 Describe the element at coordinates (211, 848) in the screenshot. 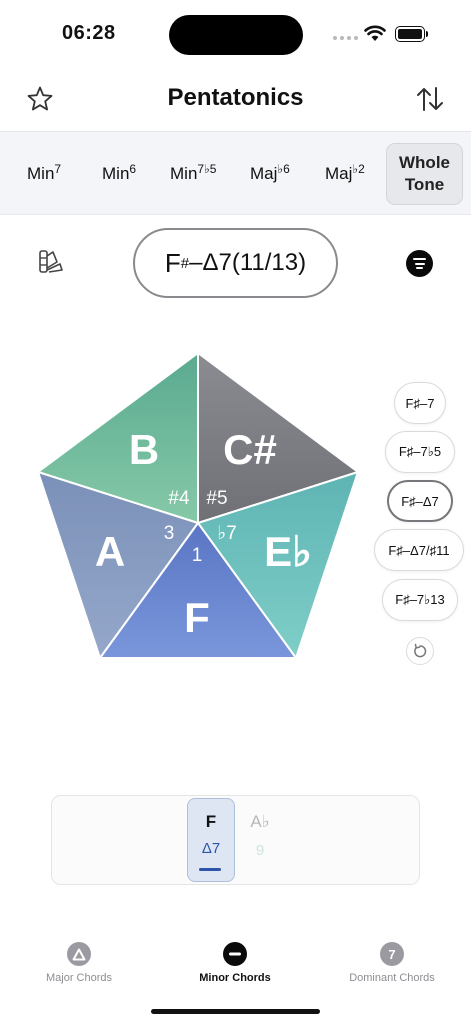

I see `active-chord-quality: Δ7` at that location.